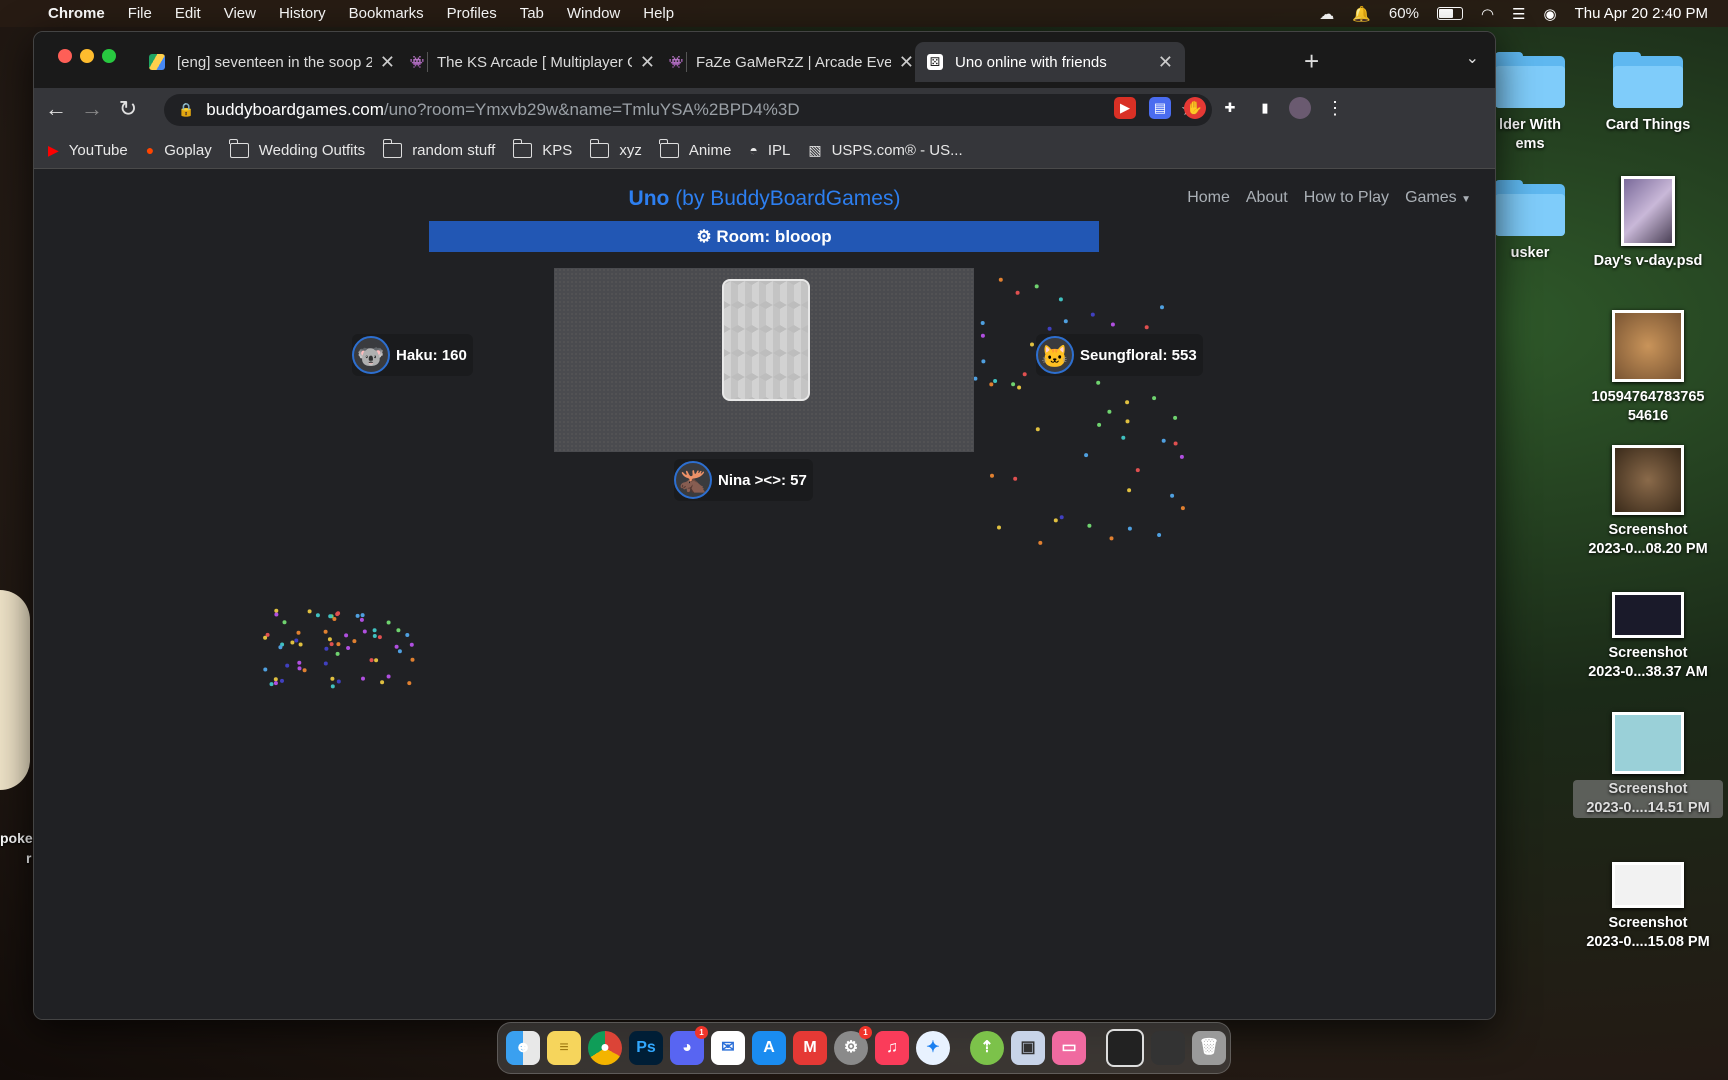 The image size is (1728, 1080). I want to click on back-button: ←, so click(56, 109).